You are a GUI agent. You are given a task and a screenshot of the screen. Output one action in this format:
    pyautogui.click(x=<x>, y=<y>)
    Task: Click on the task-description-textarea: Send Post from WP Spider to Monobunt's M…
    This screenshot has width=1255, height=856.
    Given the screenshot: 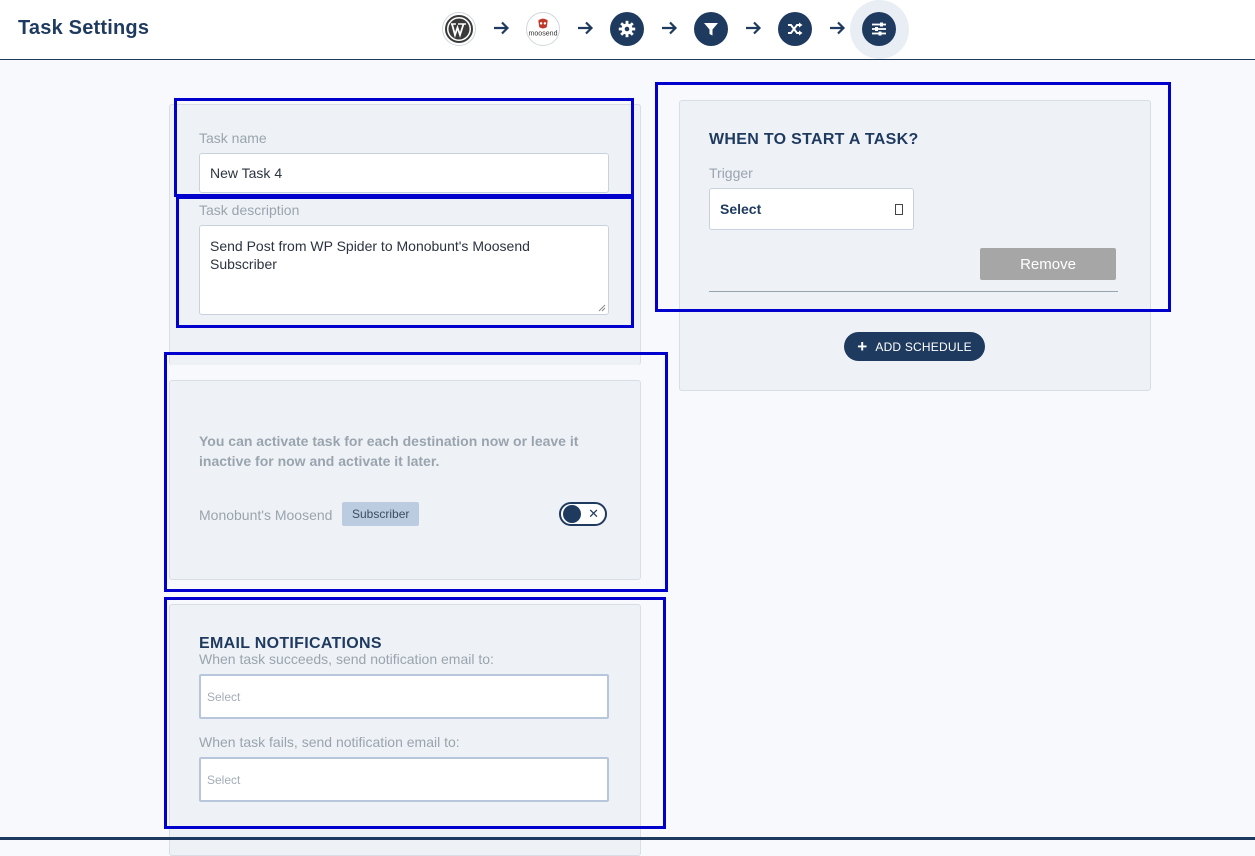 What is the action you would take?
    pyautogui.click(x=404, y=270)
    